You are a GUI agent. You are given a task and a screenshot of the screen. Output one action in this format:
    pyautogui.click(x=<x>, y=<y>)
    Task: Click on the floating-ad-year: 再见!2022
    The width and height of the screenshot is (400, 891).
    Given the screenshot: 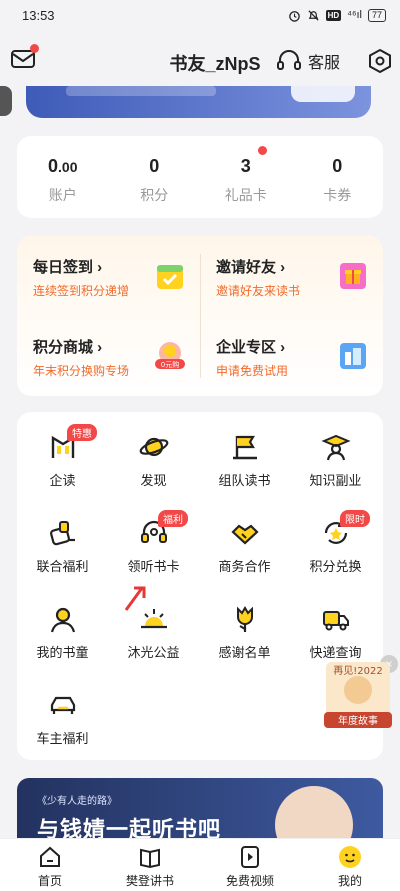 What is the action you would take?
    pyautogui.click(x=357, y=671)
    